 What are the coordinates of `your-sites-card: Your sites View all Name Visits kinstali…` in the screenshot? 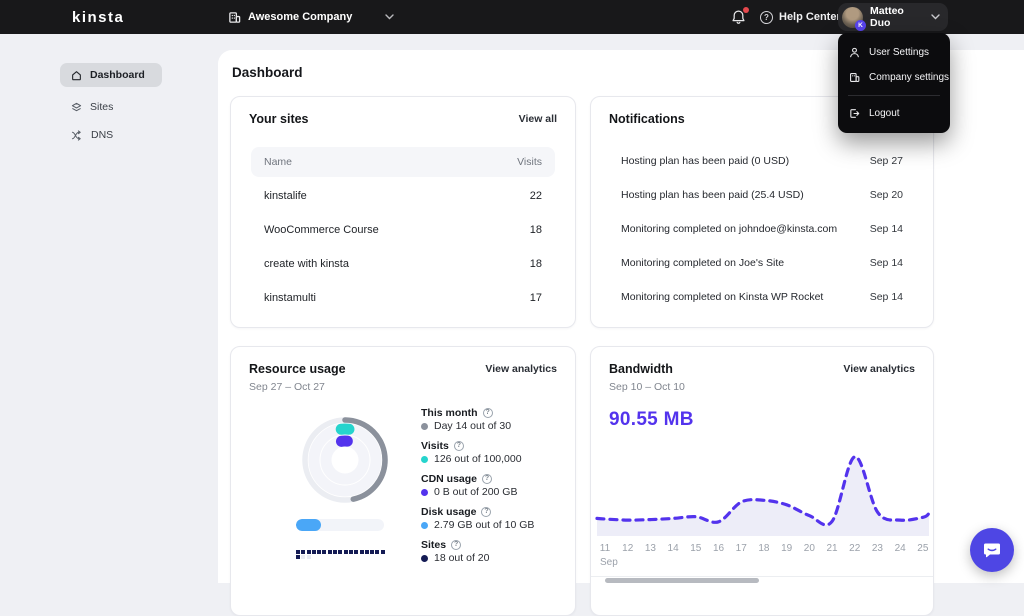 It's located at (403, 212).